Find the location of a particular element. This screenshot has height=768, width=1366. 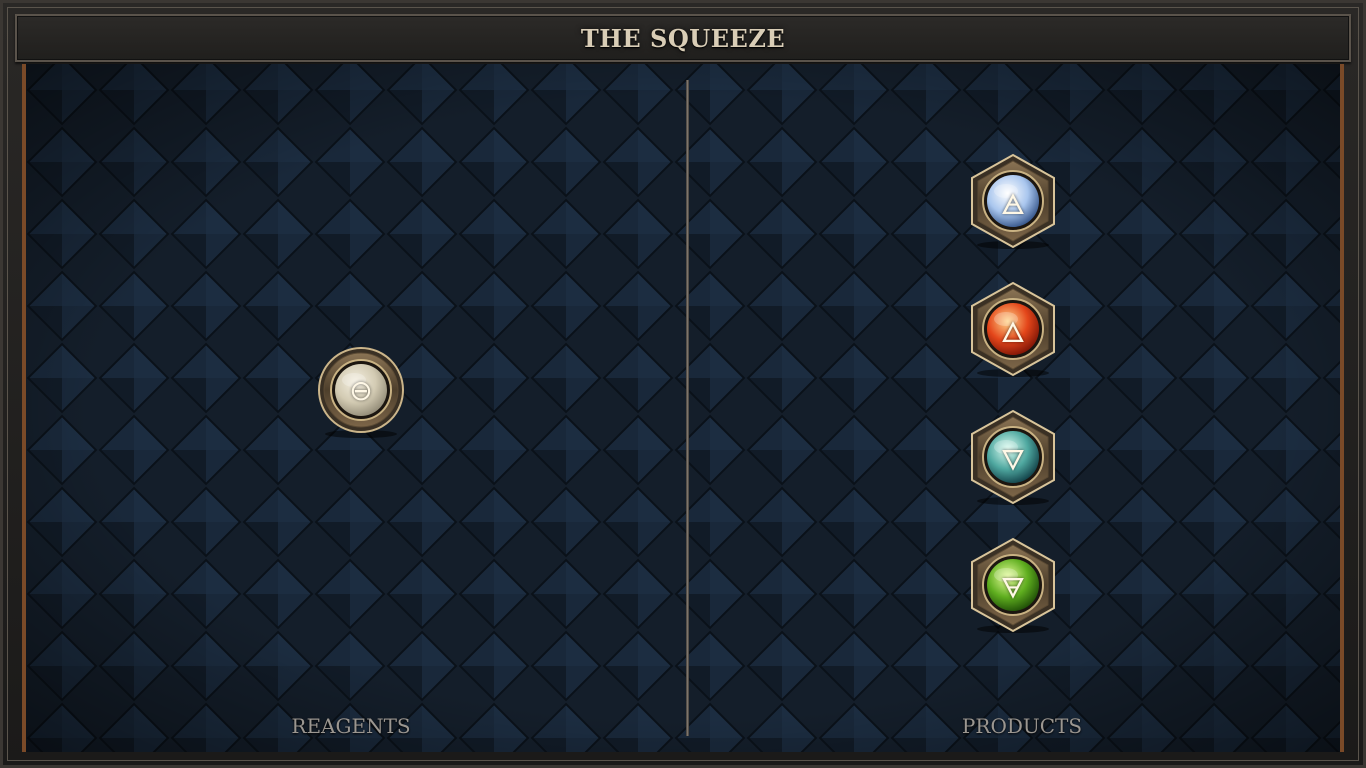

air-token: 🜁 is located at coordinates (1013, 201).